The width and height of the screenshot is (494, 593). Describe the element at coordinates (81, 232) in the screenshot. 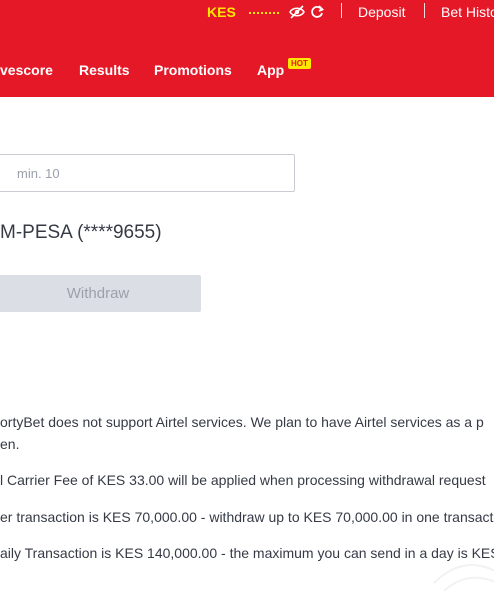

I see `withdraw-account: M-PESA (****9655)` at that location.